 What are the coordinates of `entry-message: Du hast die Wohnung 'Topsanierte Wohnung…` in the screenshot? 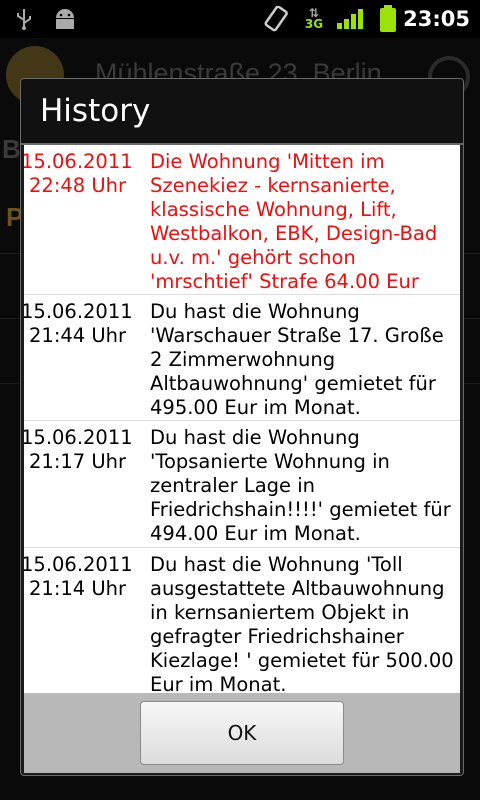 It's located at (300, 485).